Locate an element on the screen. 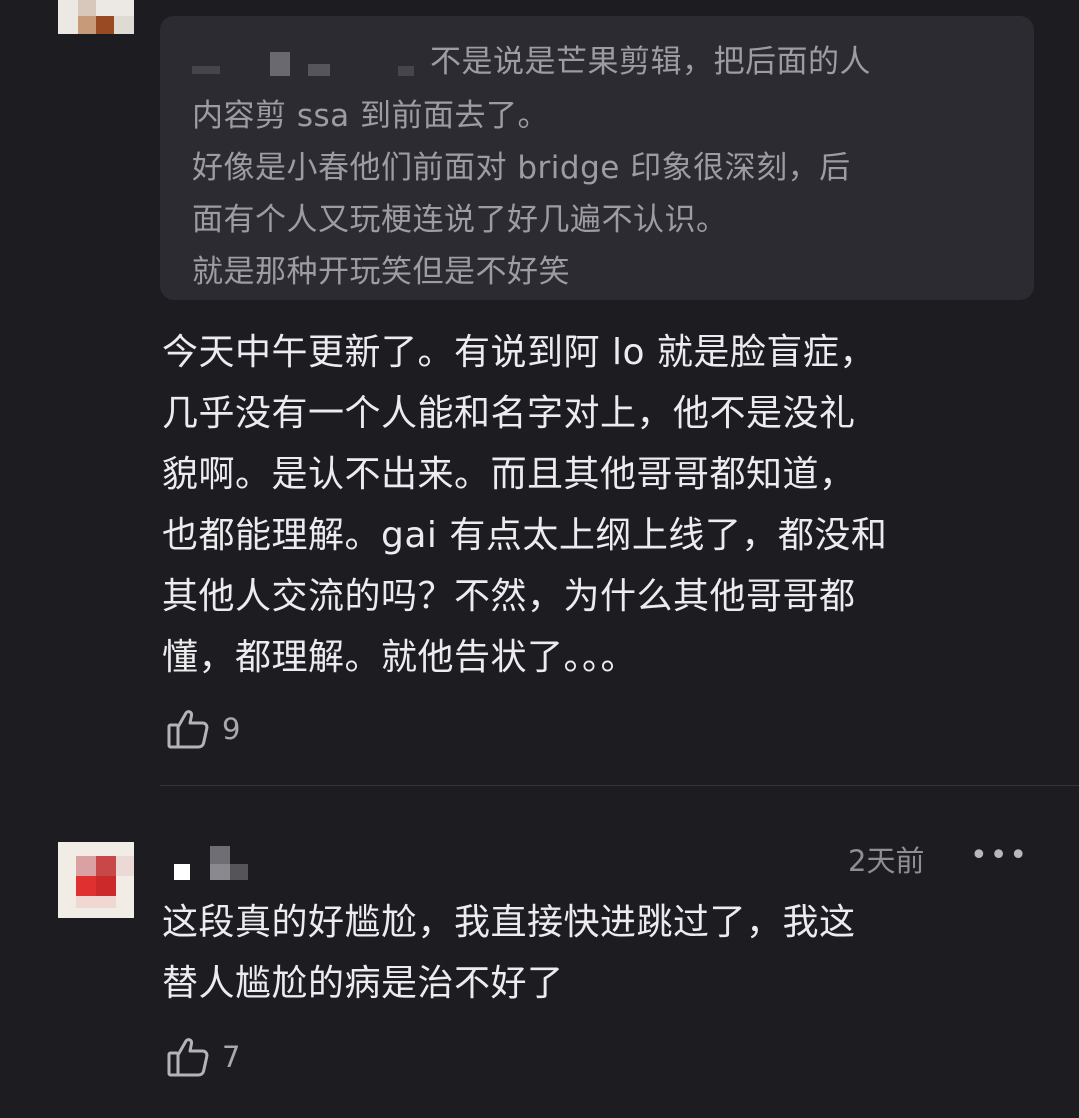  divider is located at coordinates (619, 785).